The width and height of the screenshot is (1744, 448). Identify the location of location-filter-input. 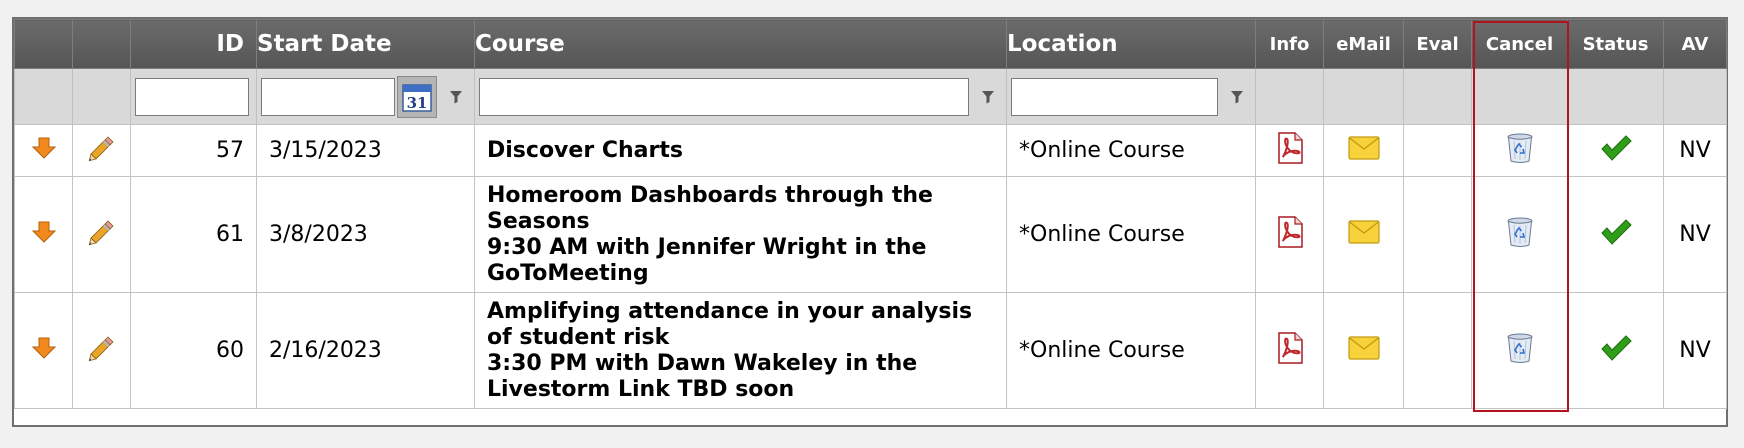
(1114, 96).